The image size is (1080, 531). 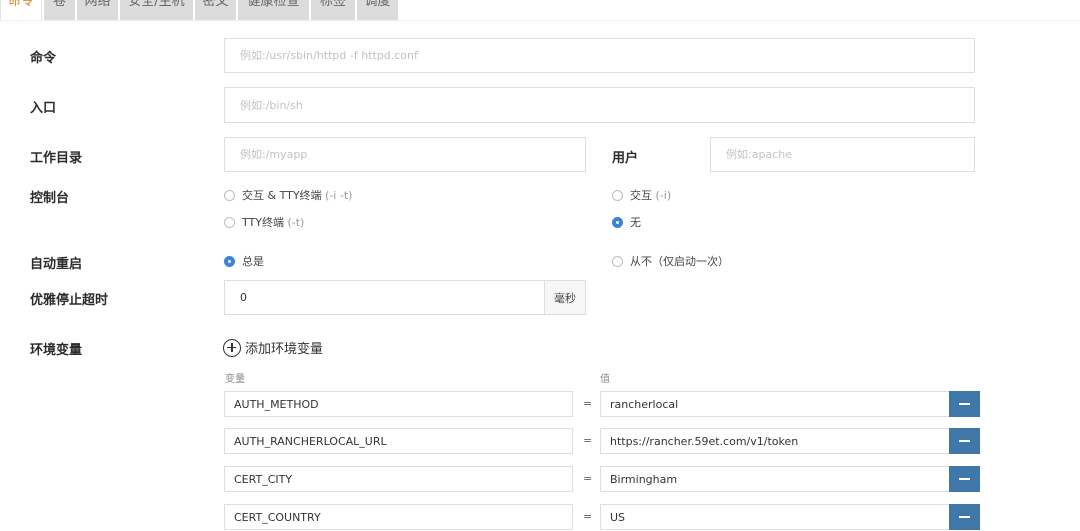 I want to click on tab-health-check: 健康检查, so click(x=273, y=10).